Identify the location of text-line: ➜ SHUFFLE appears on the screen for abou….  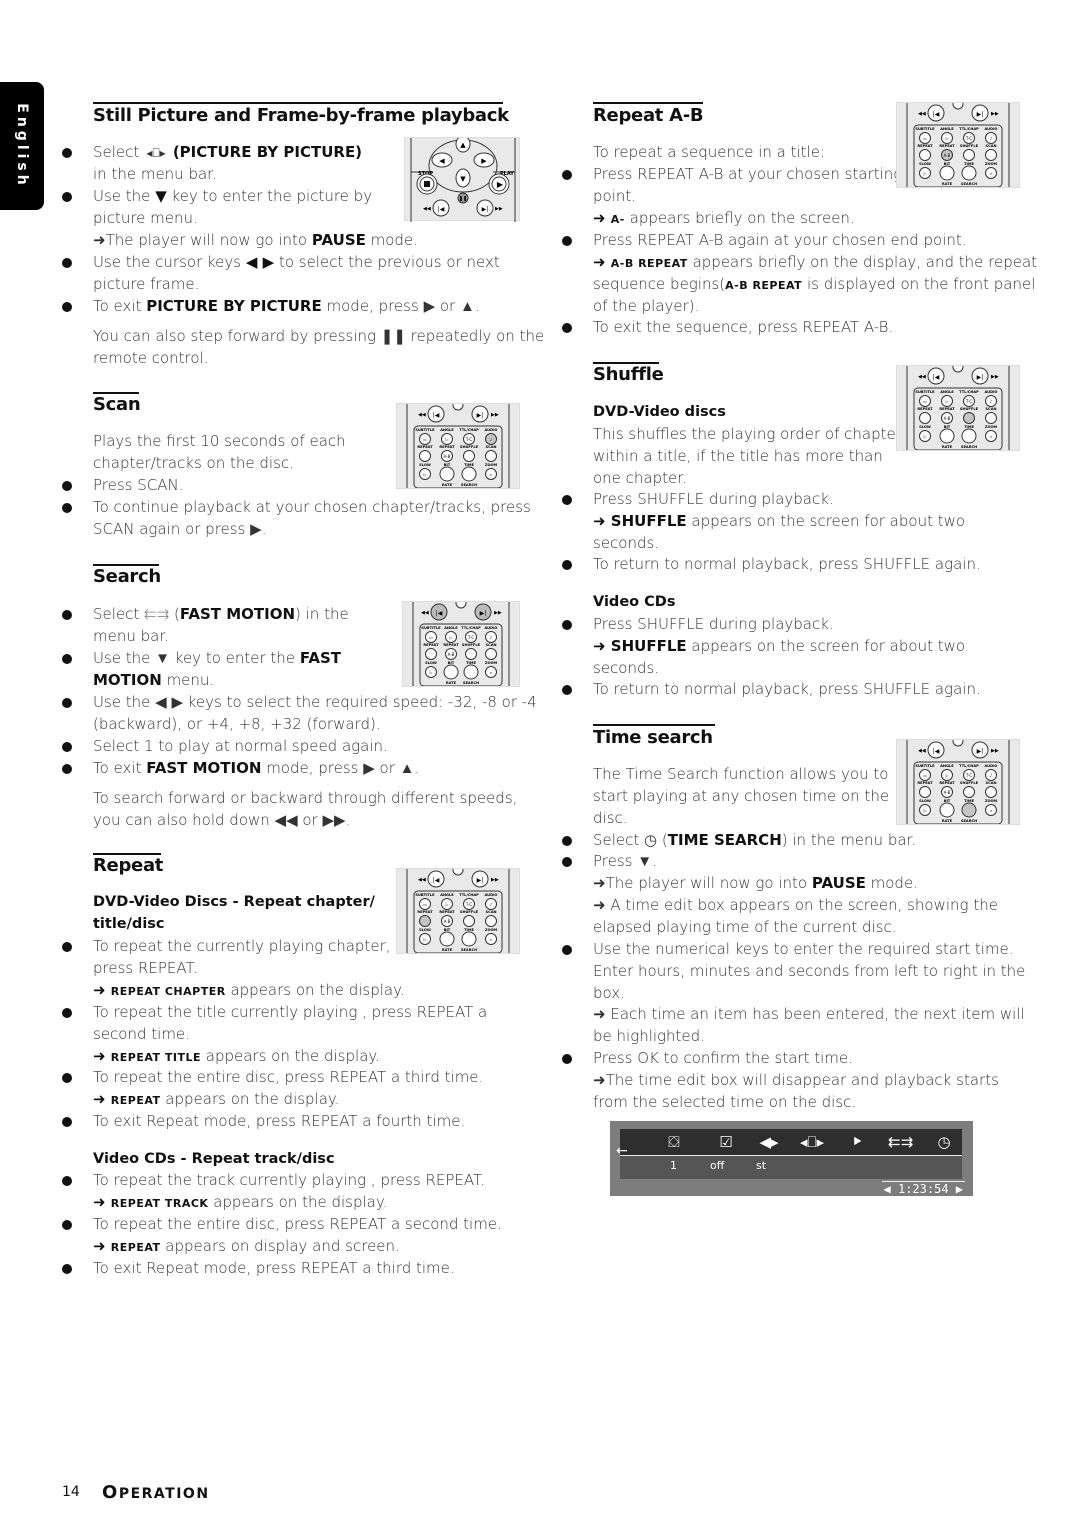
(779, 646).